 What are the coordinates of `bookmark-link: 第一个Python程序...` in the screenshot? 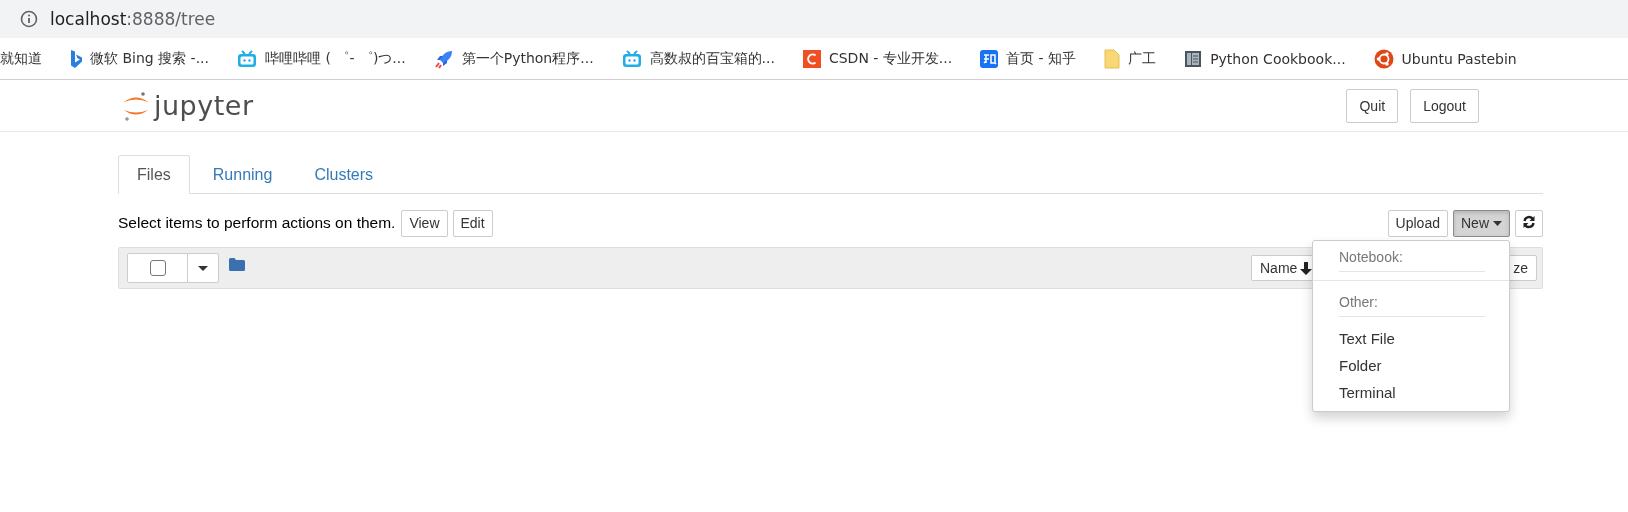 It's located at (527, 58).